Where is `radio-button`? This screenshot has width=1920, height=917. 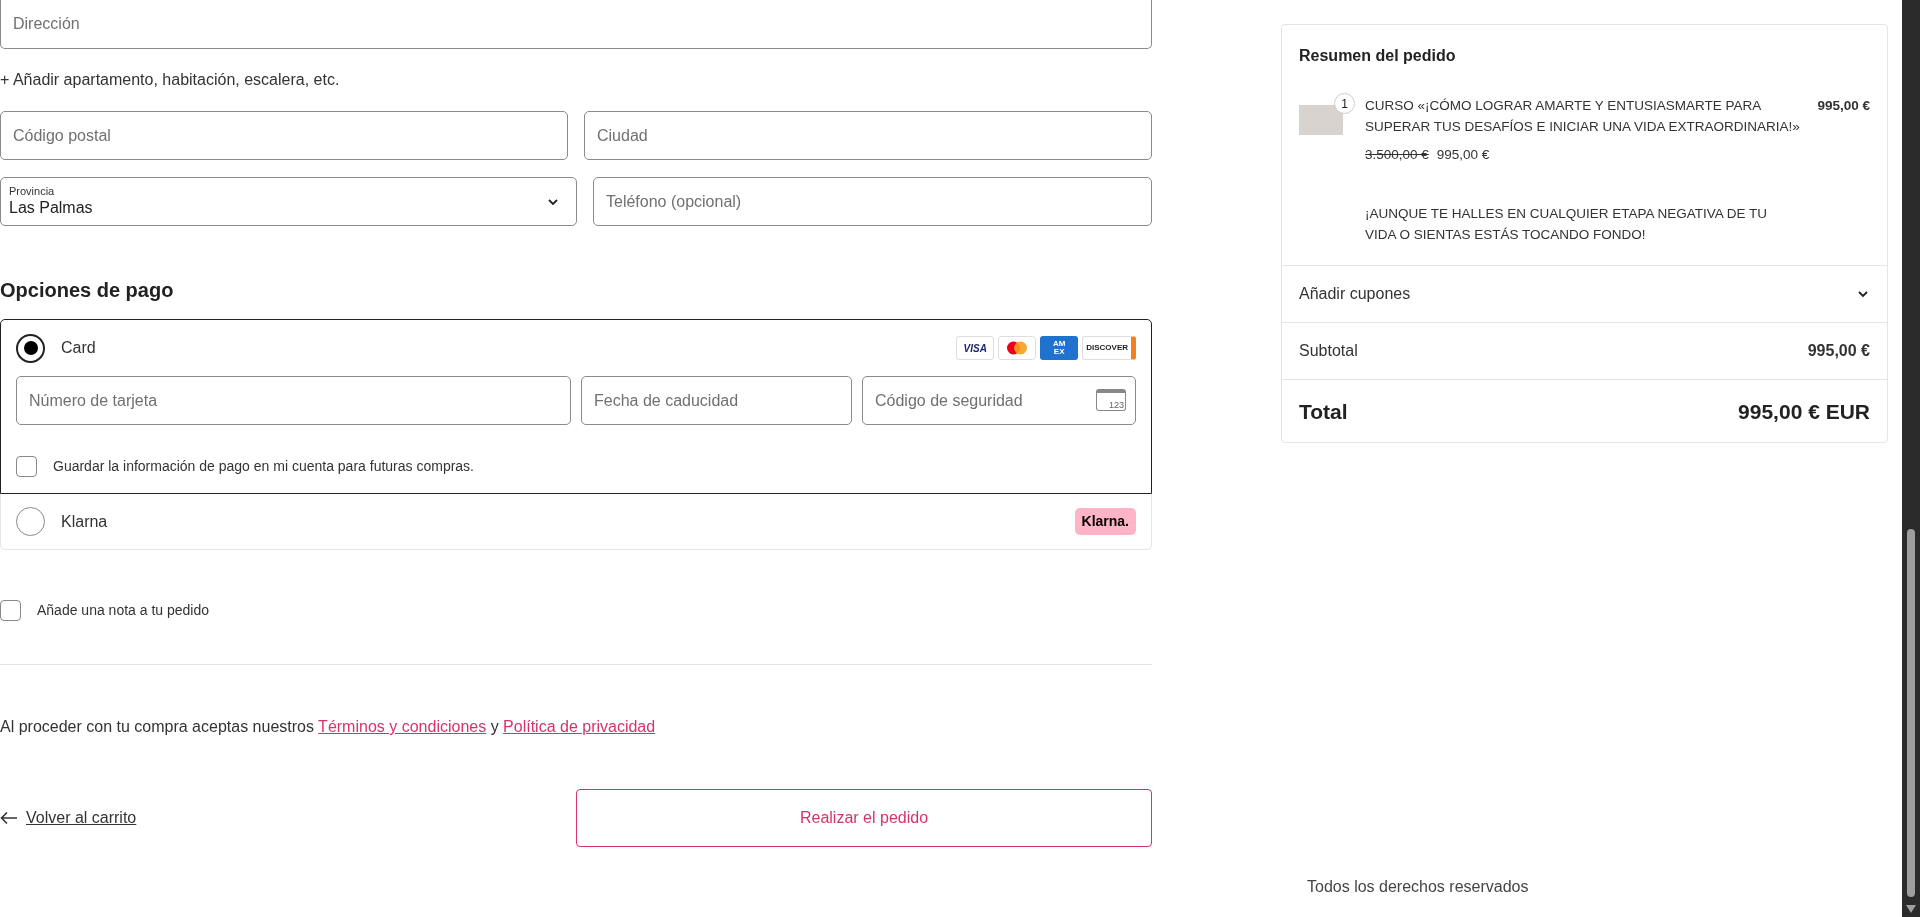 radio-button is located at coordinates (30, 348).